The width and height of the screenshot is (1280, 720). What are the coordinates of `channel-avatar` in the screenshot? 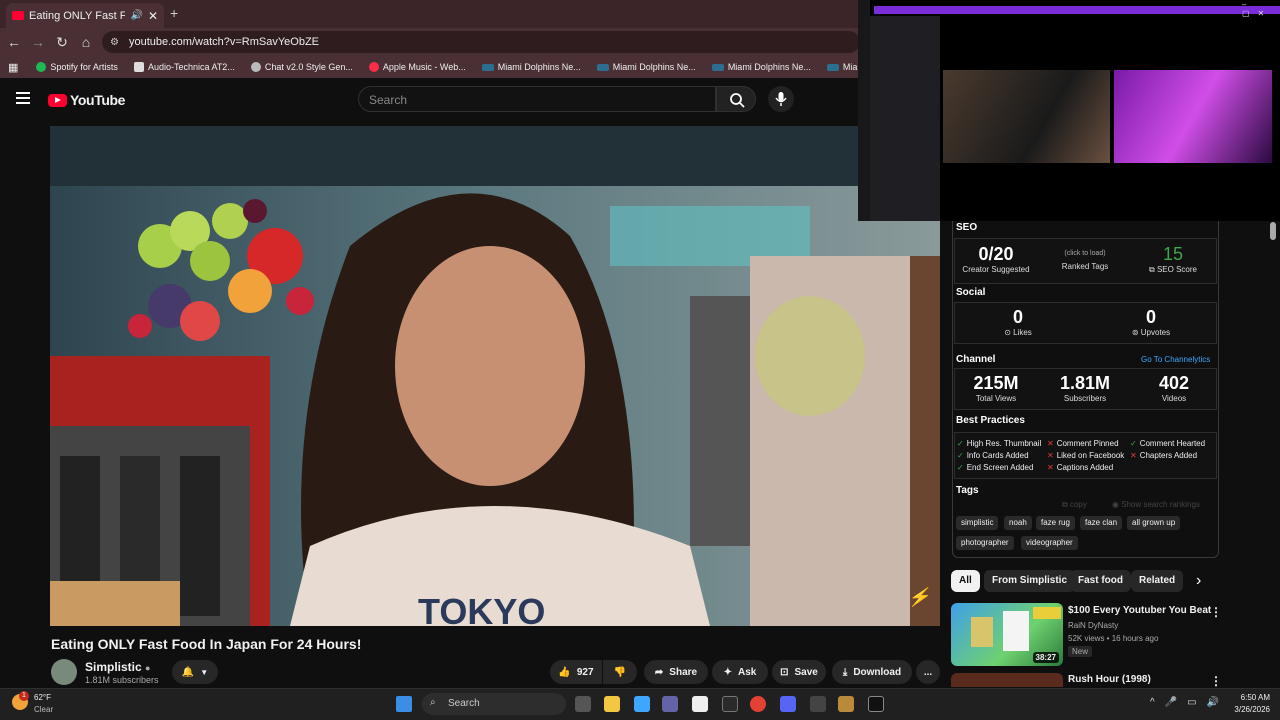 It's located at (64, 672).